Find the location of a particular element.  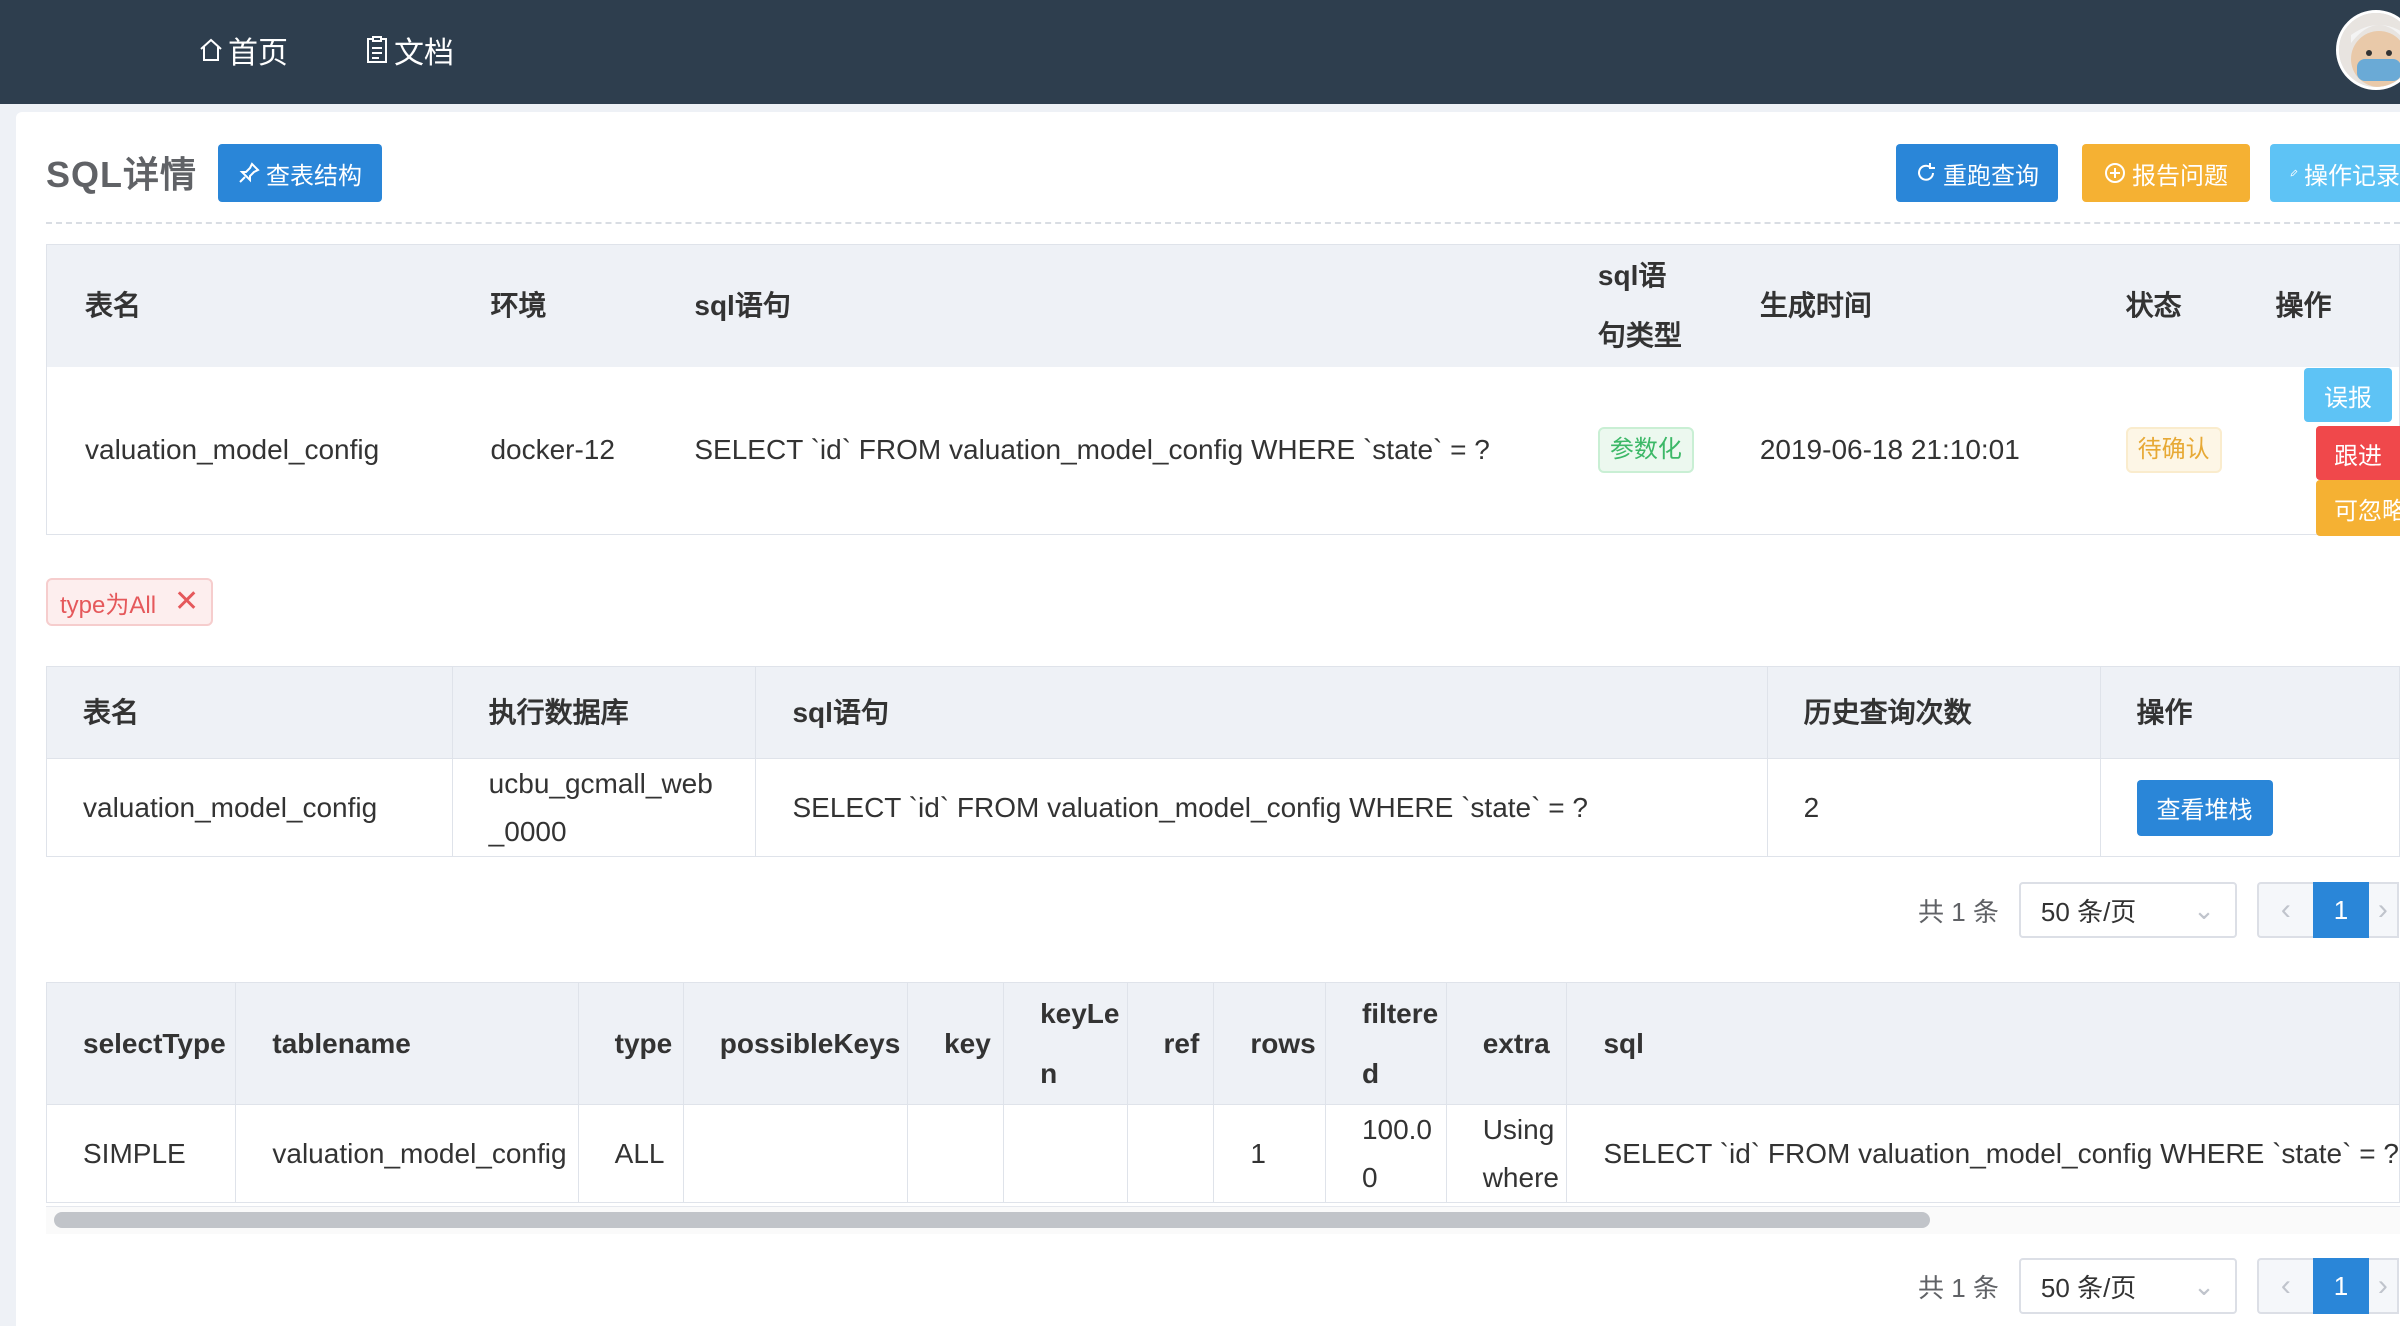

top-nav-bar: 首页 文档 is located at coordinates (1200, 52).